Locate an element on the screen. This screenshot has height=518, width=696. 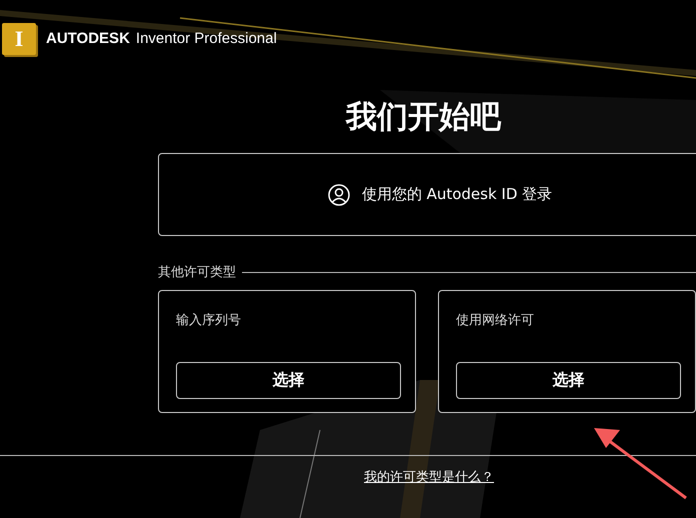
product-name: Inventor Professional is located at coordinates (206, 38).